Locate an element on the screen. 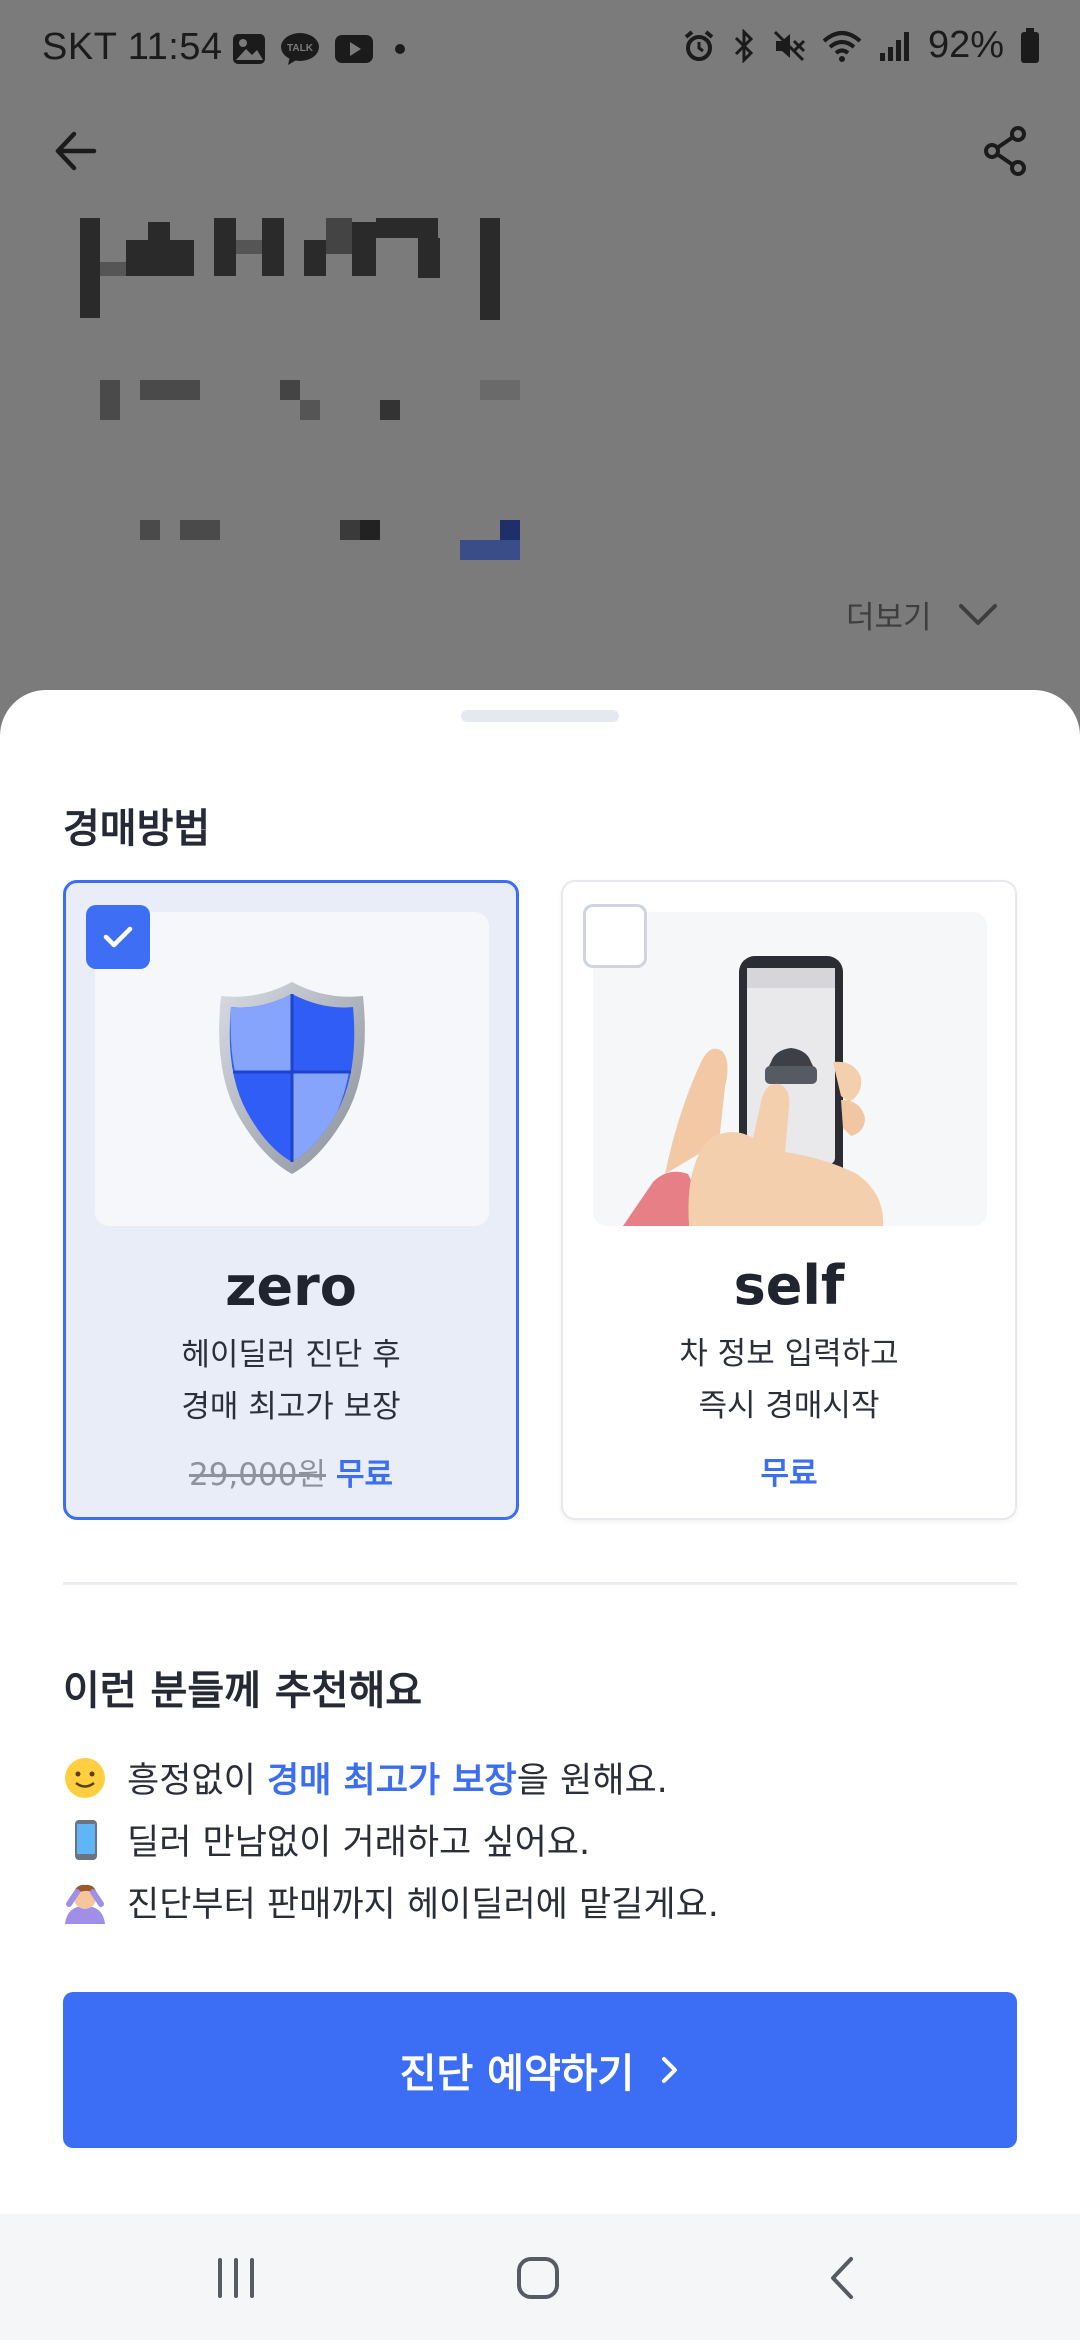 The height and width of the screenshot is (2340, 1080). mute-icon is located at coordinates (789, 45).